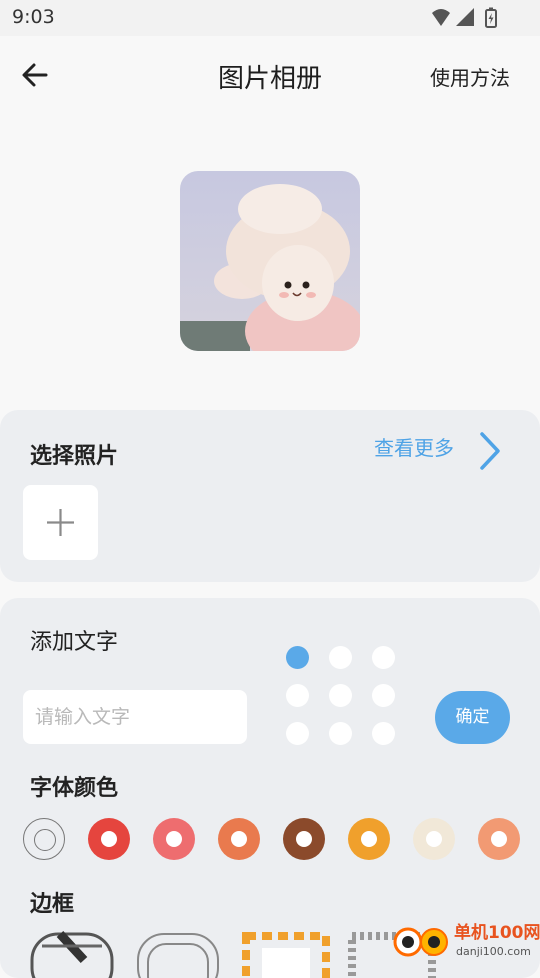  Describe the element at coordinates (497, 932) in the screenshot. I see `watermark-text: 单机100网` at that location.